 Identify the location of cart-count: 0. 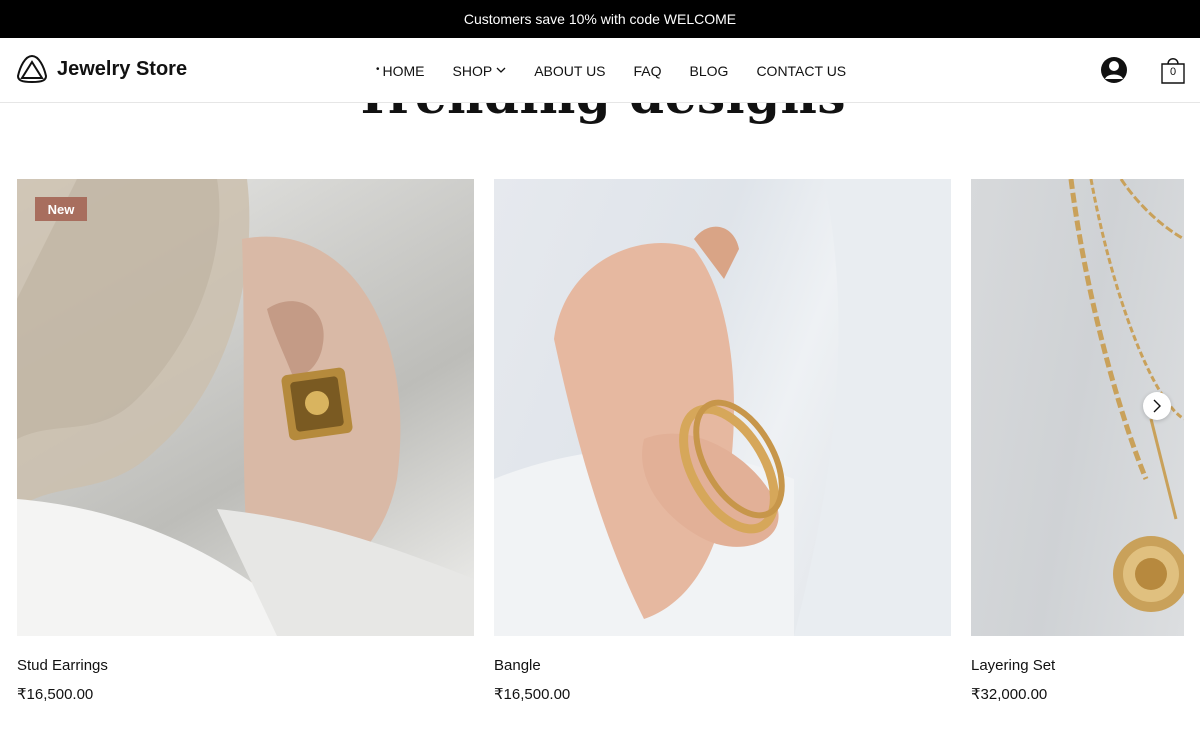
(1173, 72).